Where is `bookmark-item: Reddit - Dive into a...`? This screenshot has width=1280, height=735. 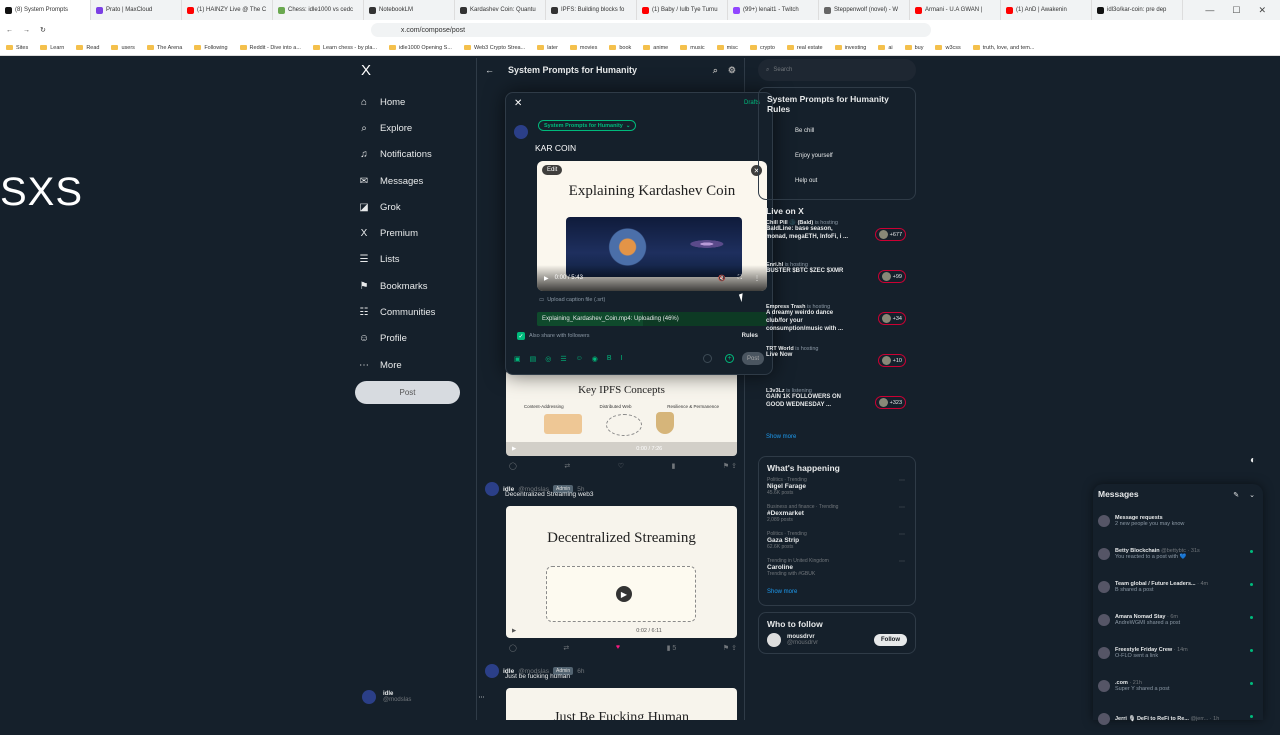 bookmark-item: Reddit - Dive into a... is located at coordinates (270, 48).